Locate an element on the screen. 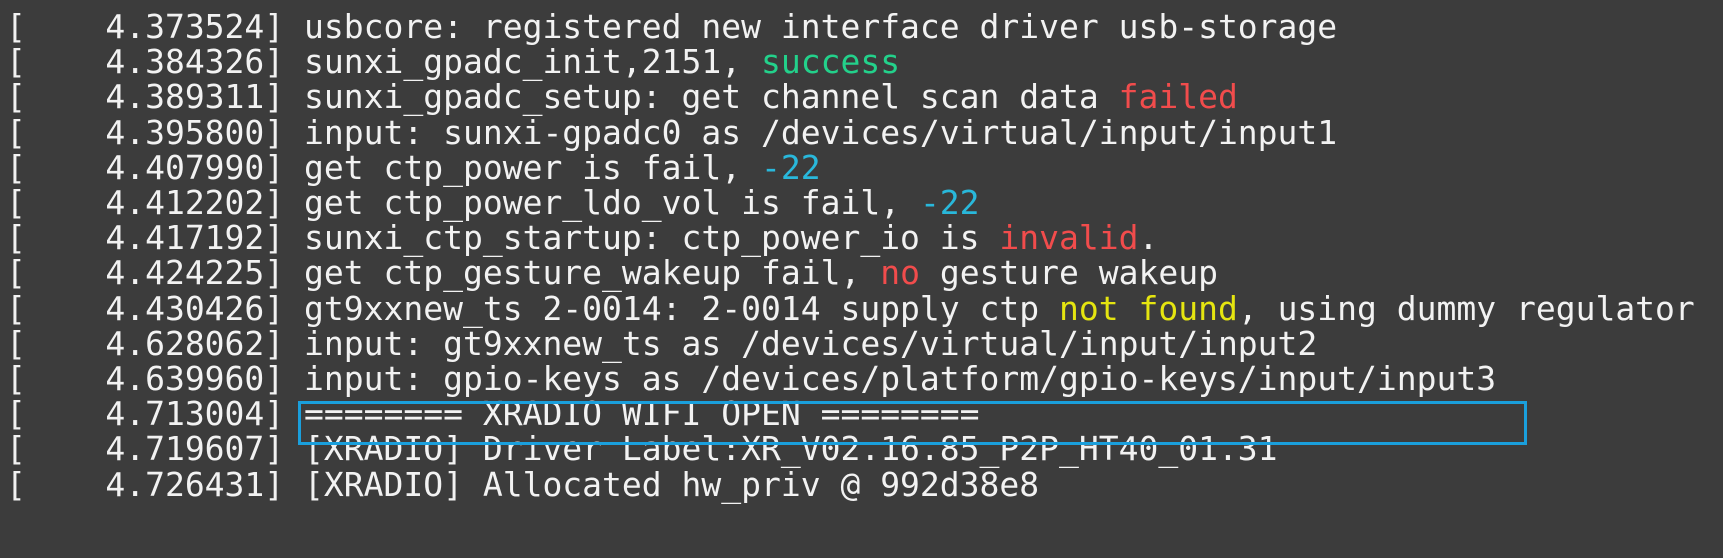  log-message-segment: gt9xxnew_ts 2-0014: 2-0014 supply ctp is located at coordinates (682, 308).